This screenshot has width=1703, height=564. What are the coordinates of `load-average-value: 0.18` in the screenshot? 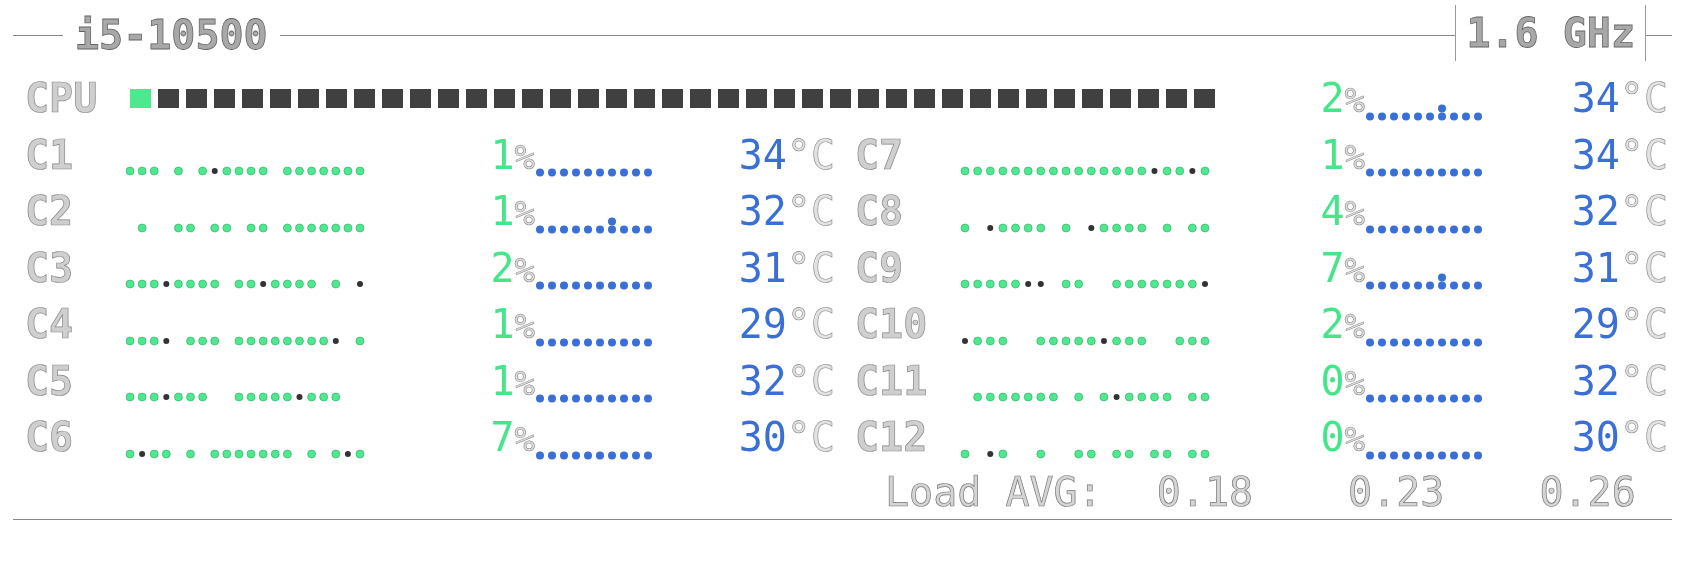 It's located at (1205, 492).